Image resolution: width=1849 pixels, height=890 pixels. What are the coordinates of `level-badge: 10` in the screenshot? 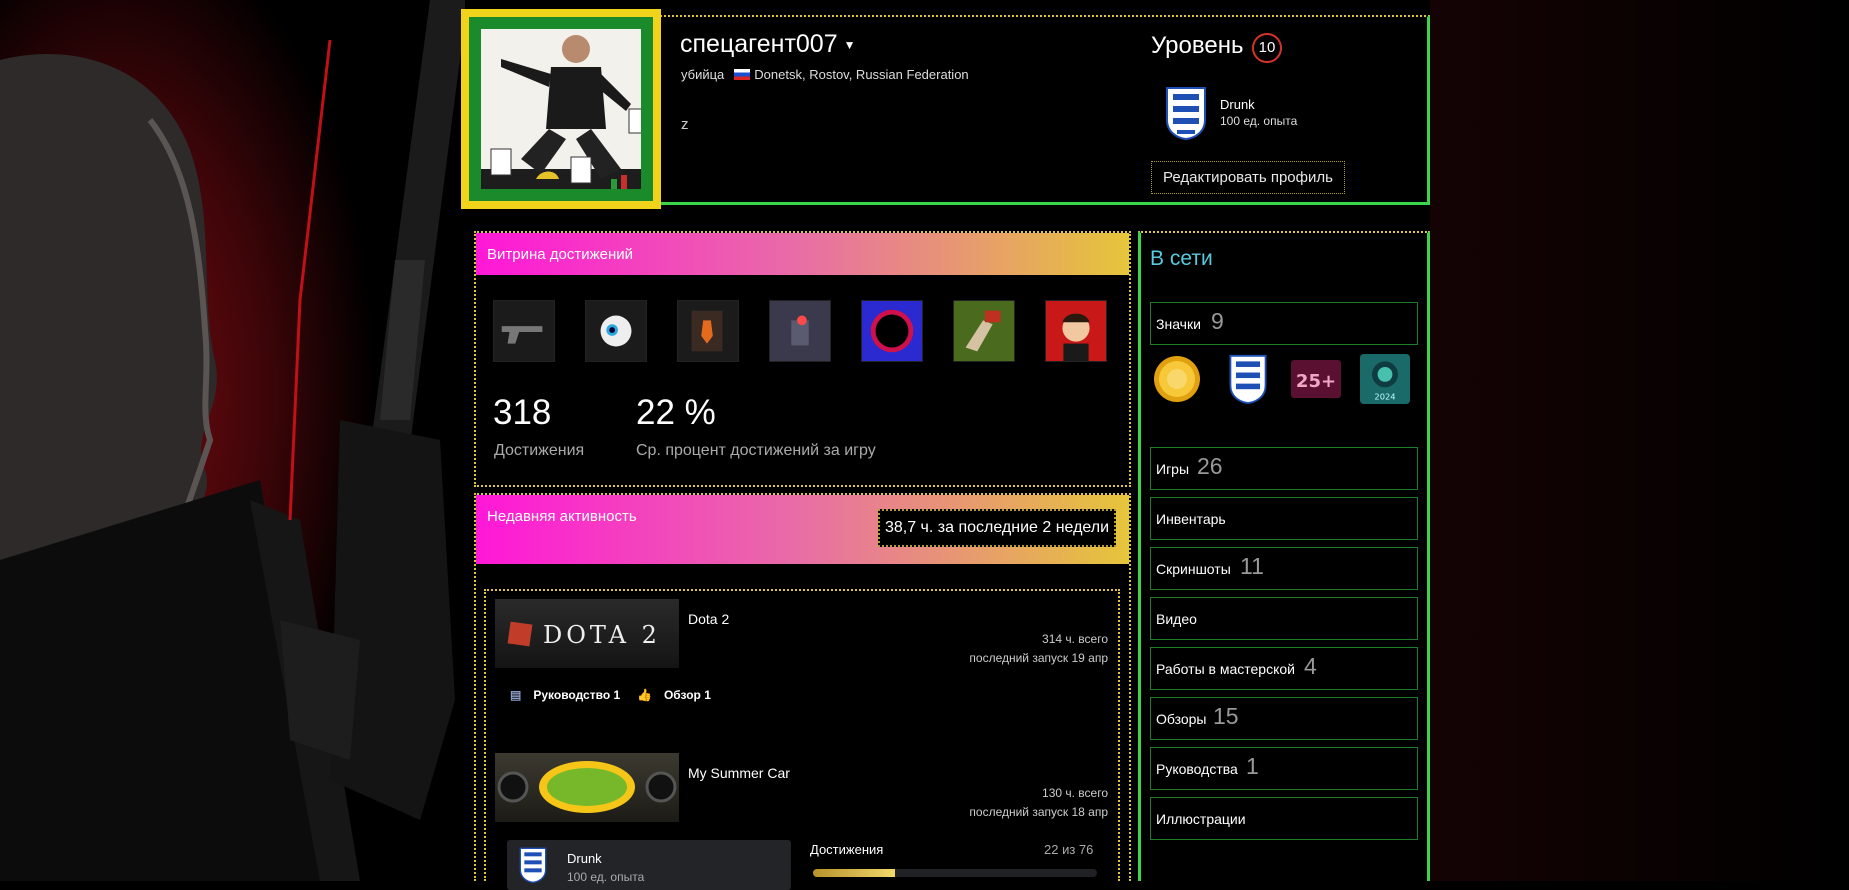 It's located at (1267, 48).